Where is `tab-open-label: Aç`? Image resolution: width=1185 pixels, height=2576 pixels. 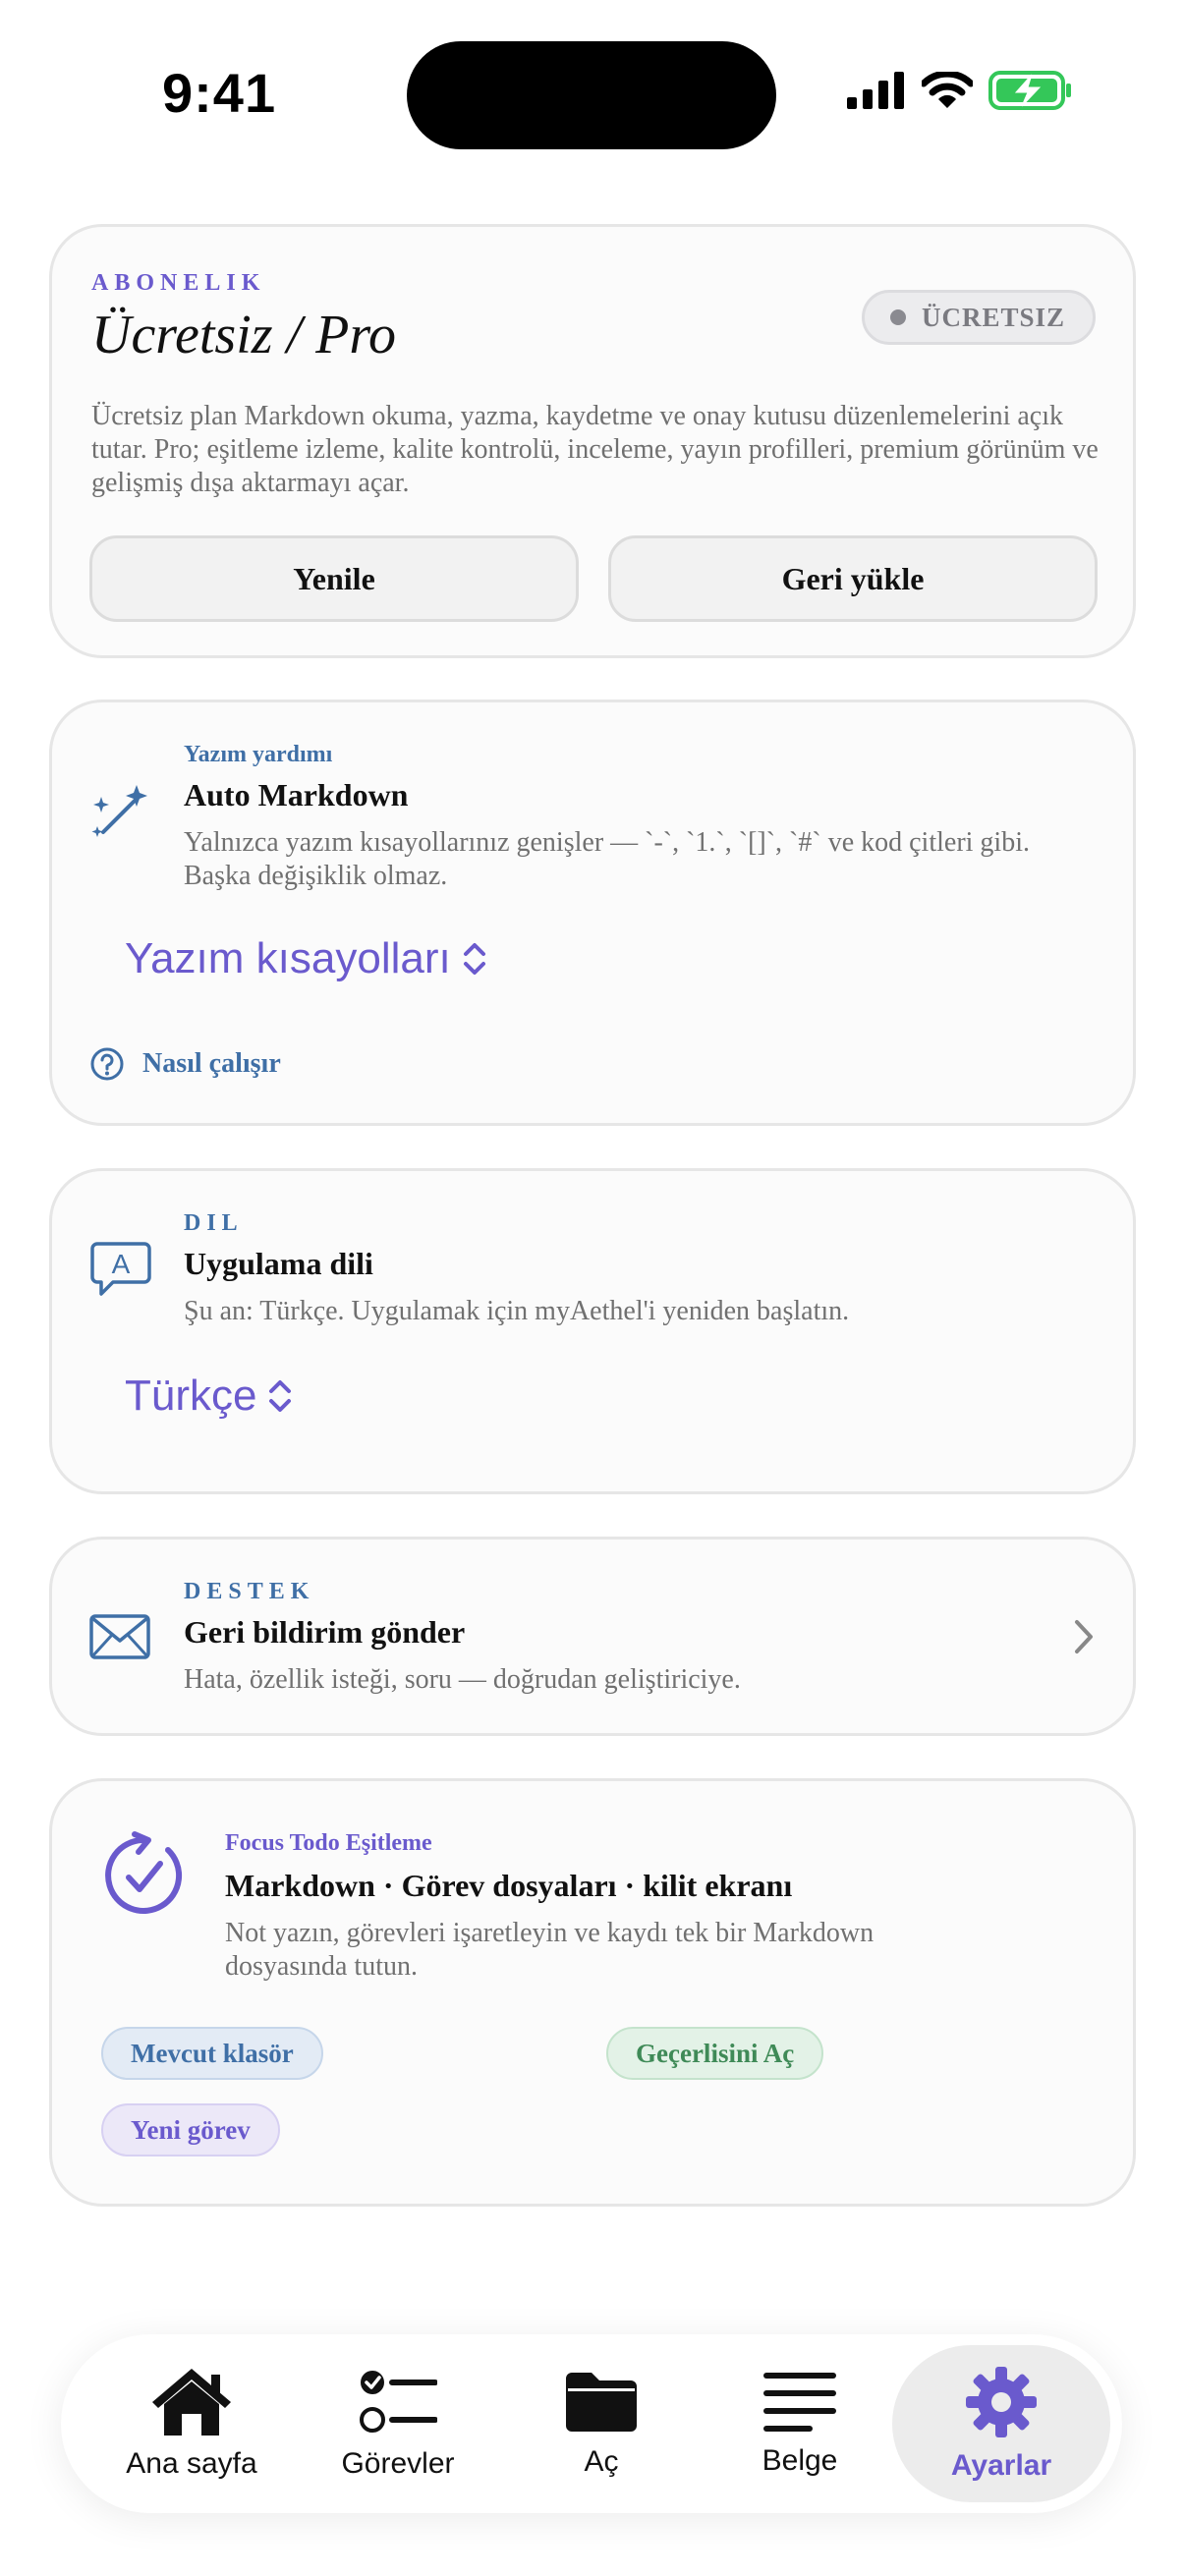 tab-open-label: Aç is located at coordinates (602, 2461).